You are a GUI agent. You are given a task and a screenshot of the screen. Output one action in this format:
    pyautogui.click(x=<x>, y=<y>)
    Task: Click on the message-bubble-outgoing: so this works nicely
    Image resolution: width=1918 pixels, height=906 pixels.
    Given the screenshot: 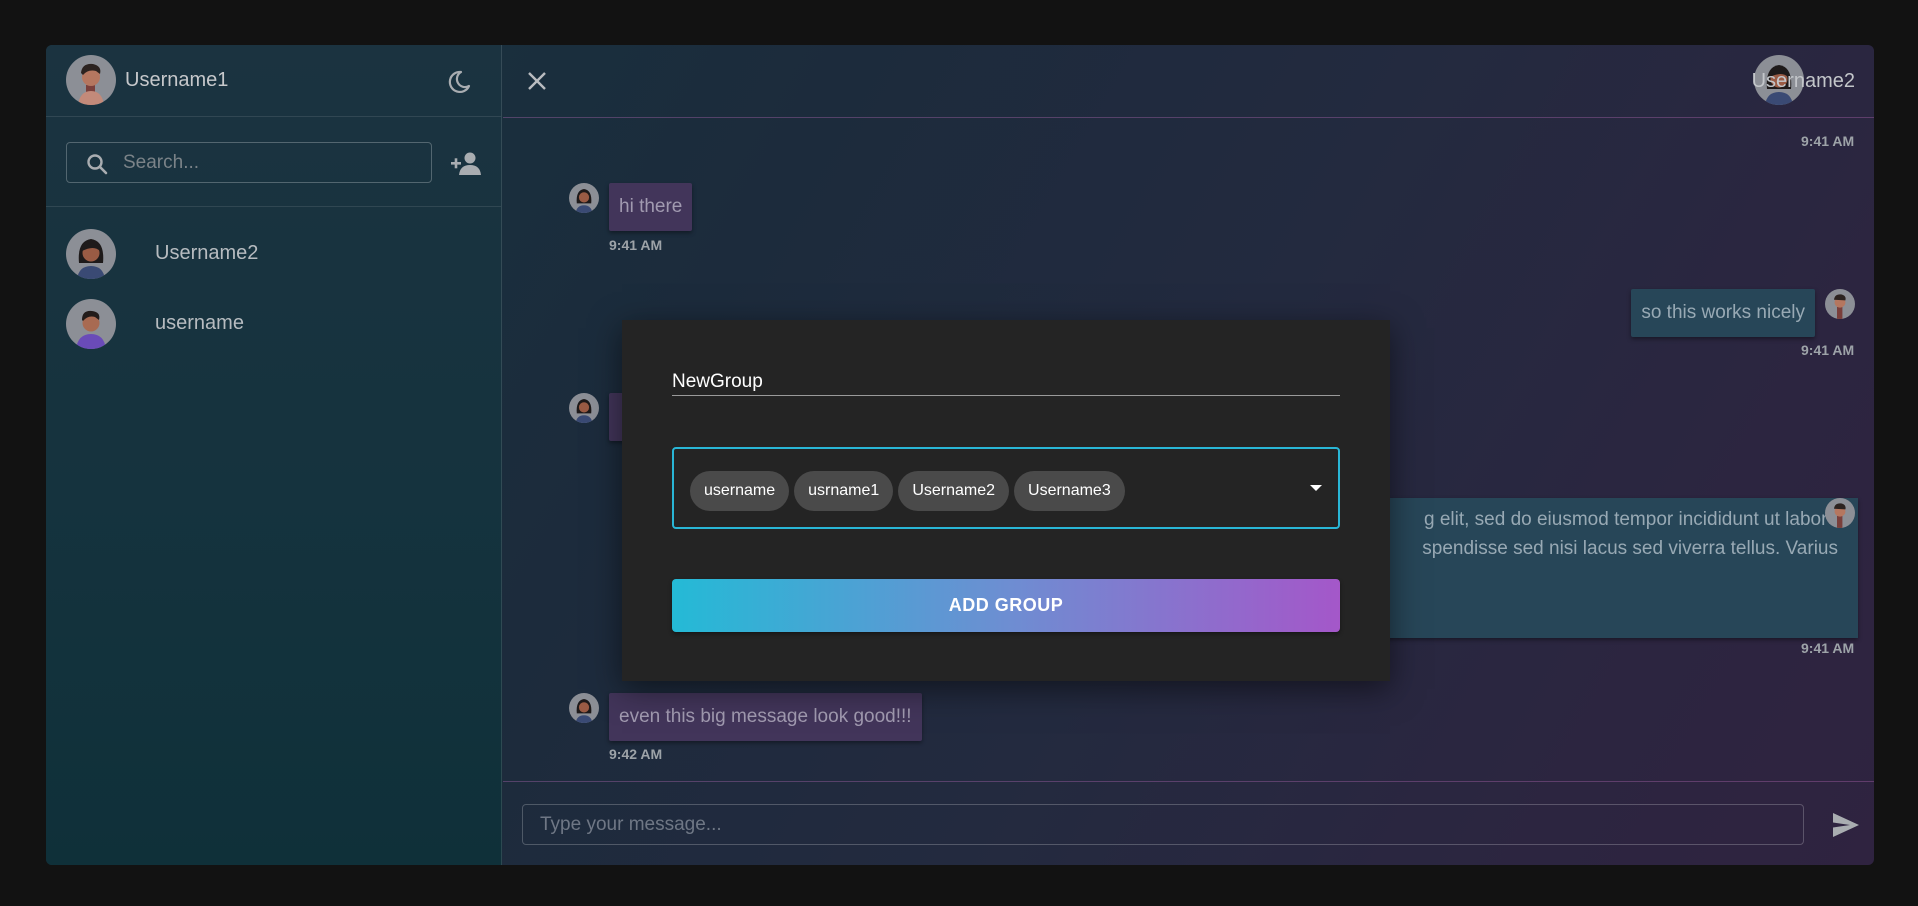 What is the action you would take?
    pyautogui.click(x=1723, y=313)
    